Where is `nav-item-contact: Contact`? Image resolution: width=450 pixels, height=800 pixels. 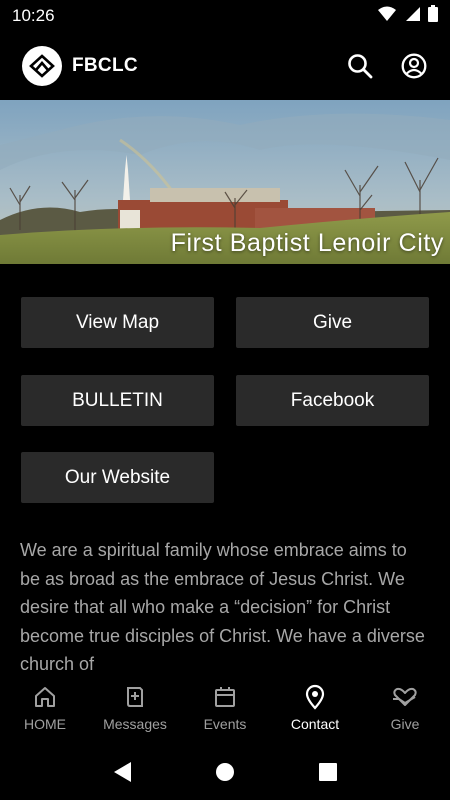
nav-item-contact: Contact is located at coordinates (315, 709).